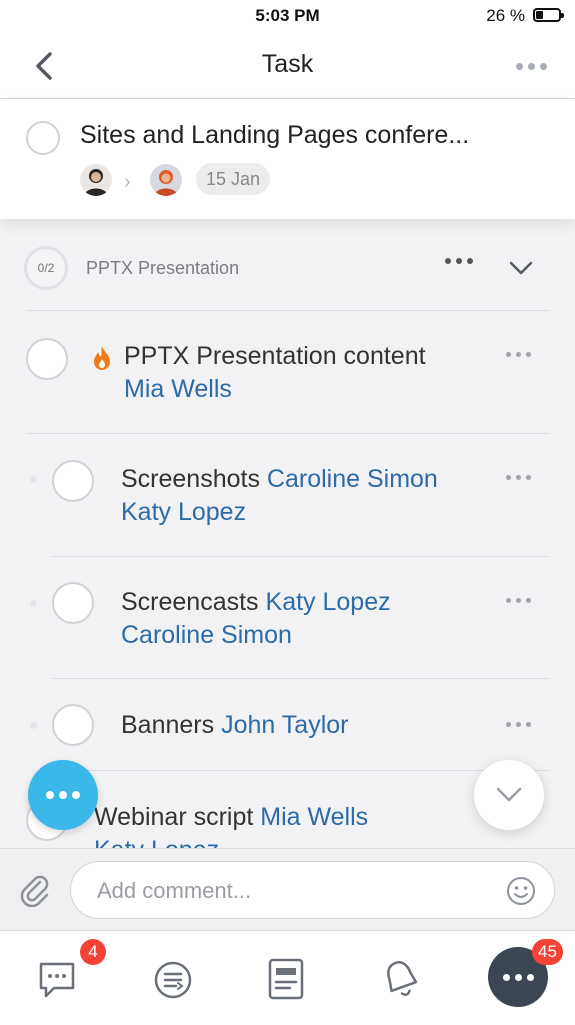 The height and width of the screenshot is (1025, 575). I want to click on task-complete-checkbox, so click(43, 138).